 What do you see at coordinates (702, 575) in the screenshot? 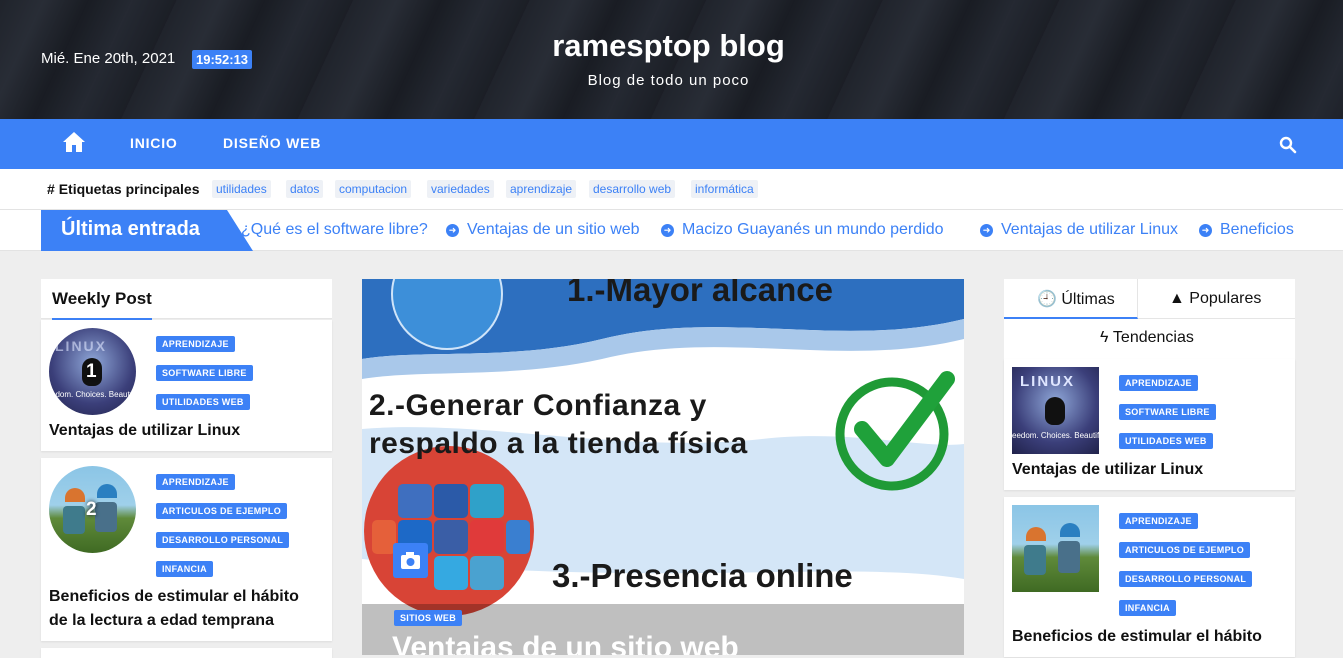
I see `hero-text-line: 3.-Presencia online` at bounding box center [702, 575].